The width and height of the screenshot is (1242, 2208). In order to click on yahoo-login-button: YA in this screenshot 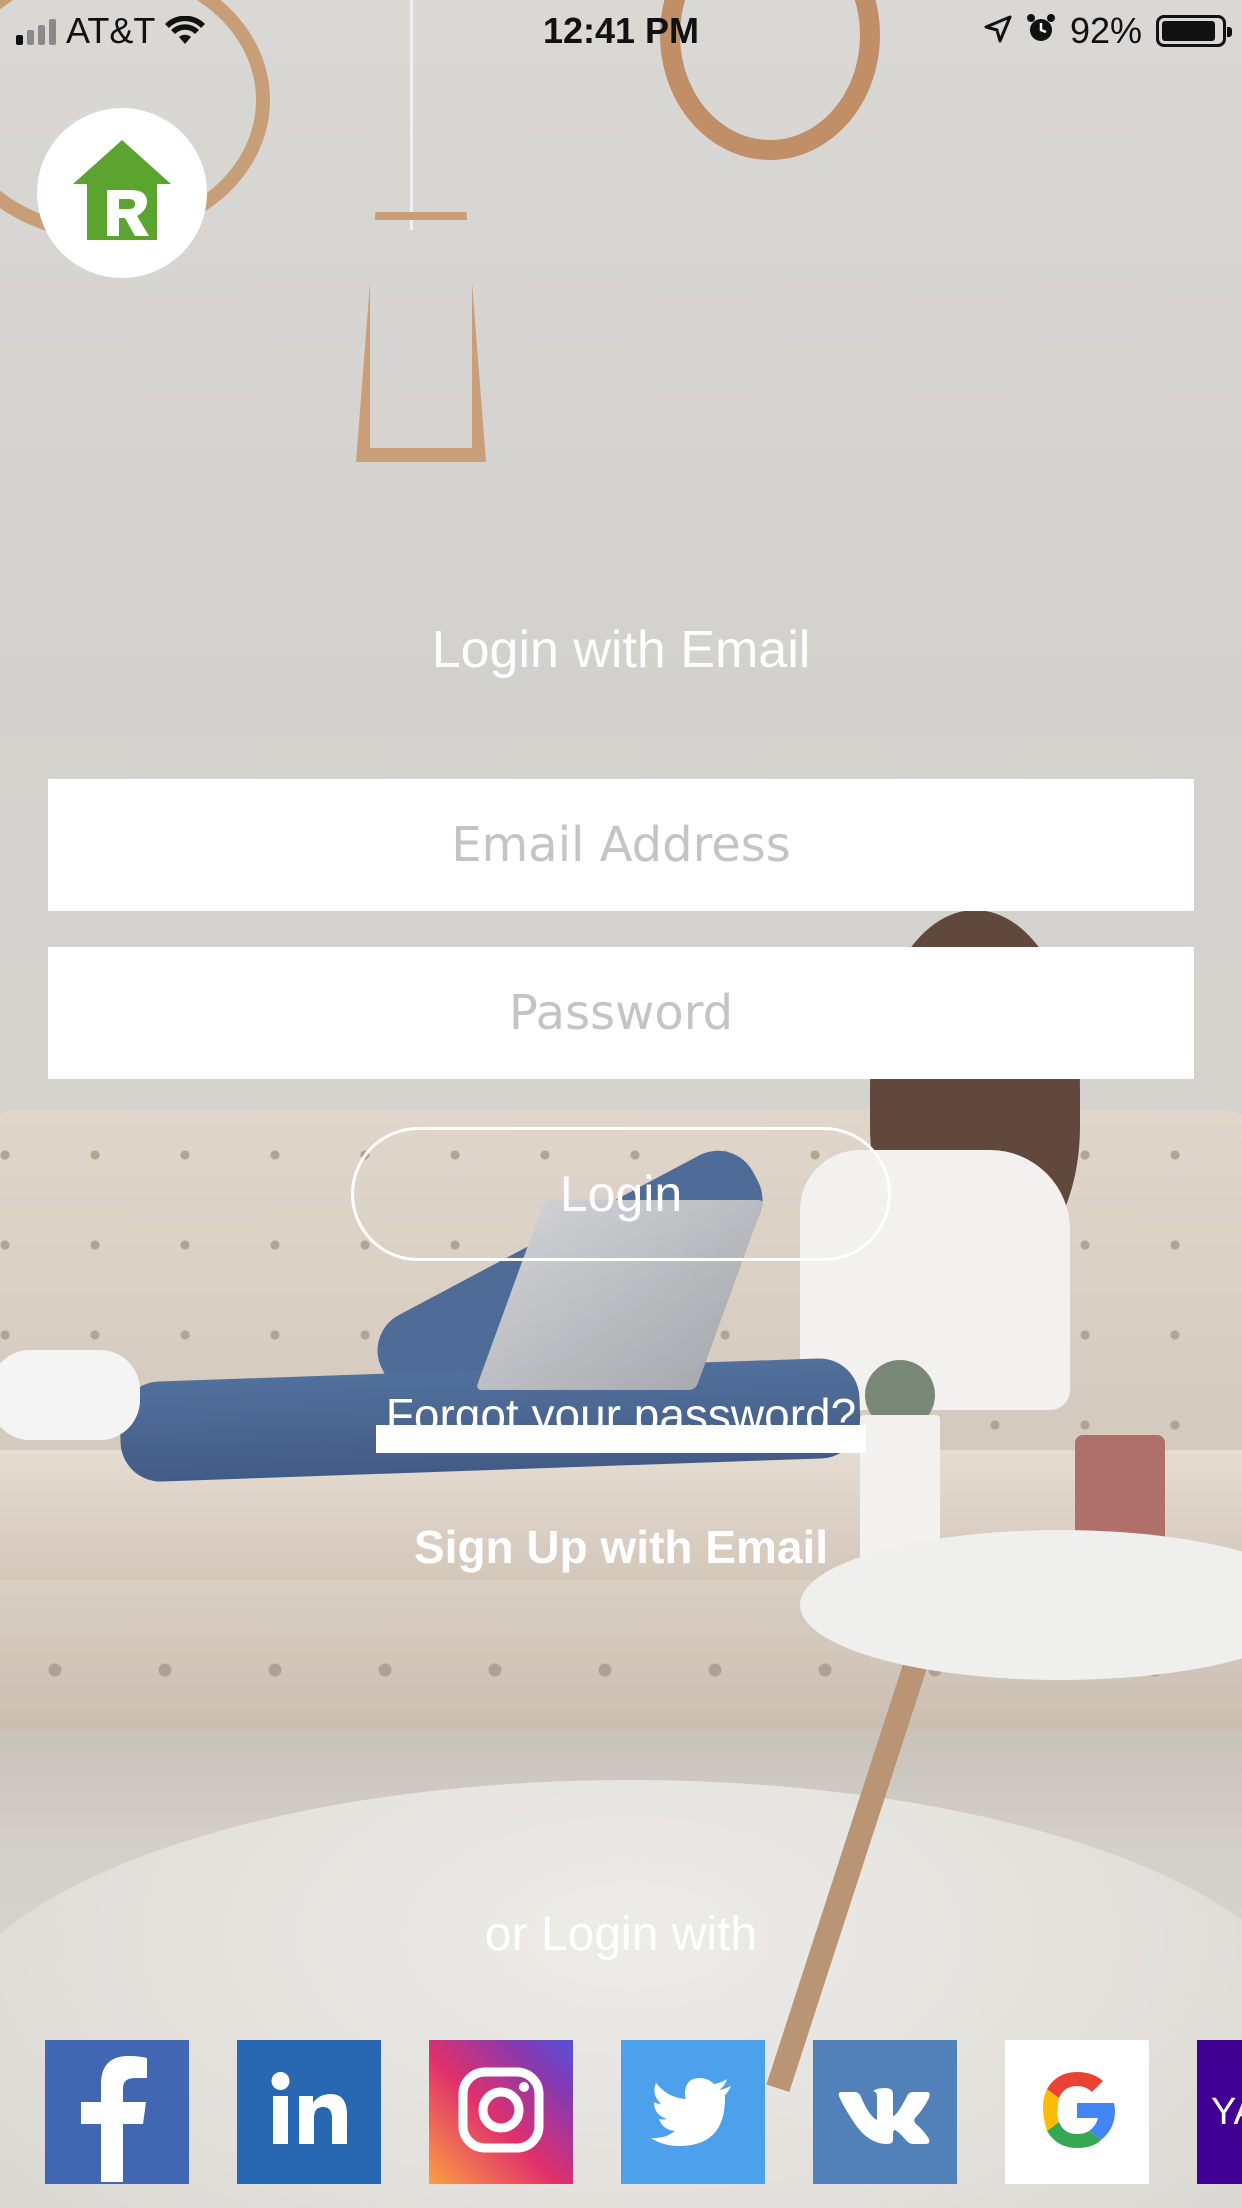, I will do `click(1219, 2112)`.